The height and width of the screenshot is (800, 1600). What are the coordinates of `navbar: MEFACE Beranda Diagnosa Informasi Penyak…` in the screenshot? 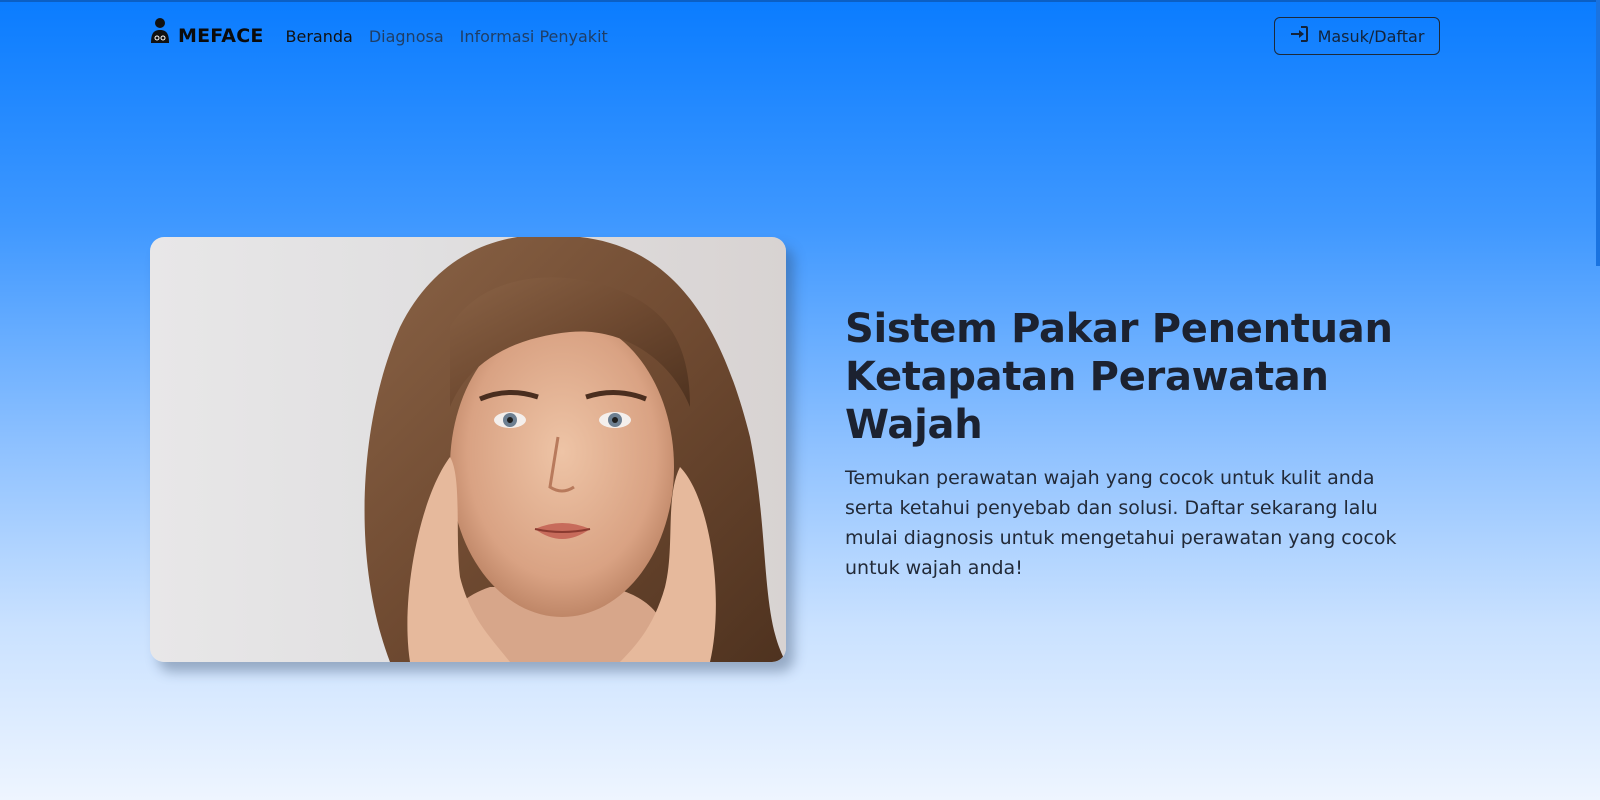 It's located at (795, 36).